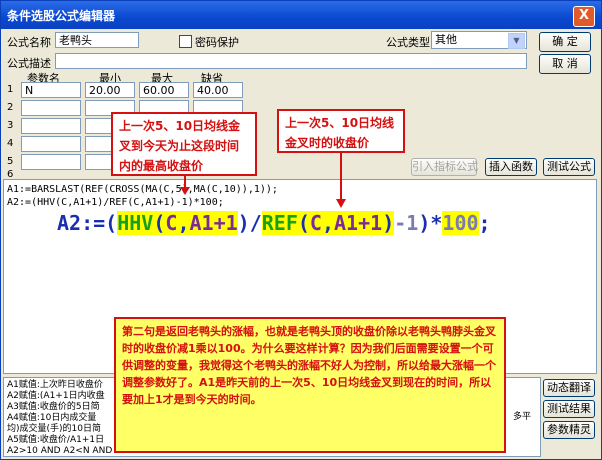  Describe the element at coordinates (522, 417) in the screenshot. I see `status-right-text: 多平` at that location.